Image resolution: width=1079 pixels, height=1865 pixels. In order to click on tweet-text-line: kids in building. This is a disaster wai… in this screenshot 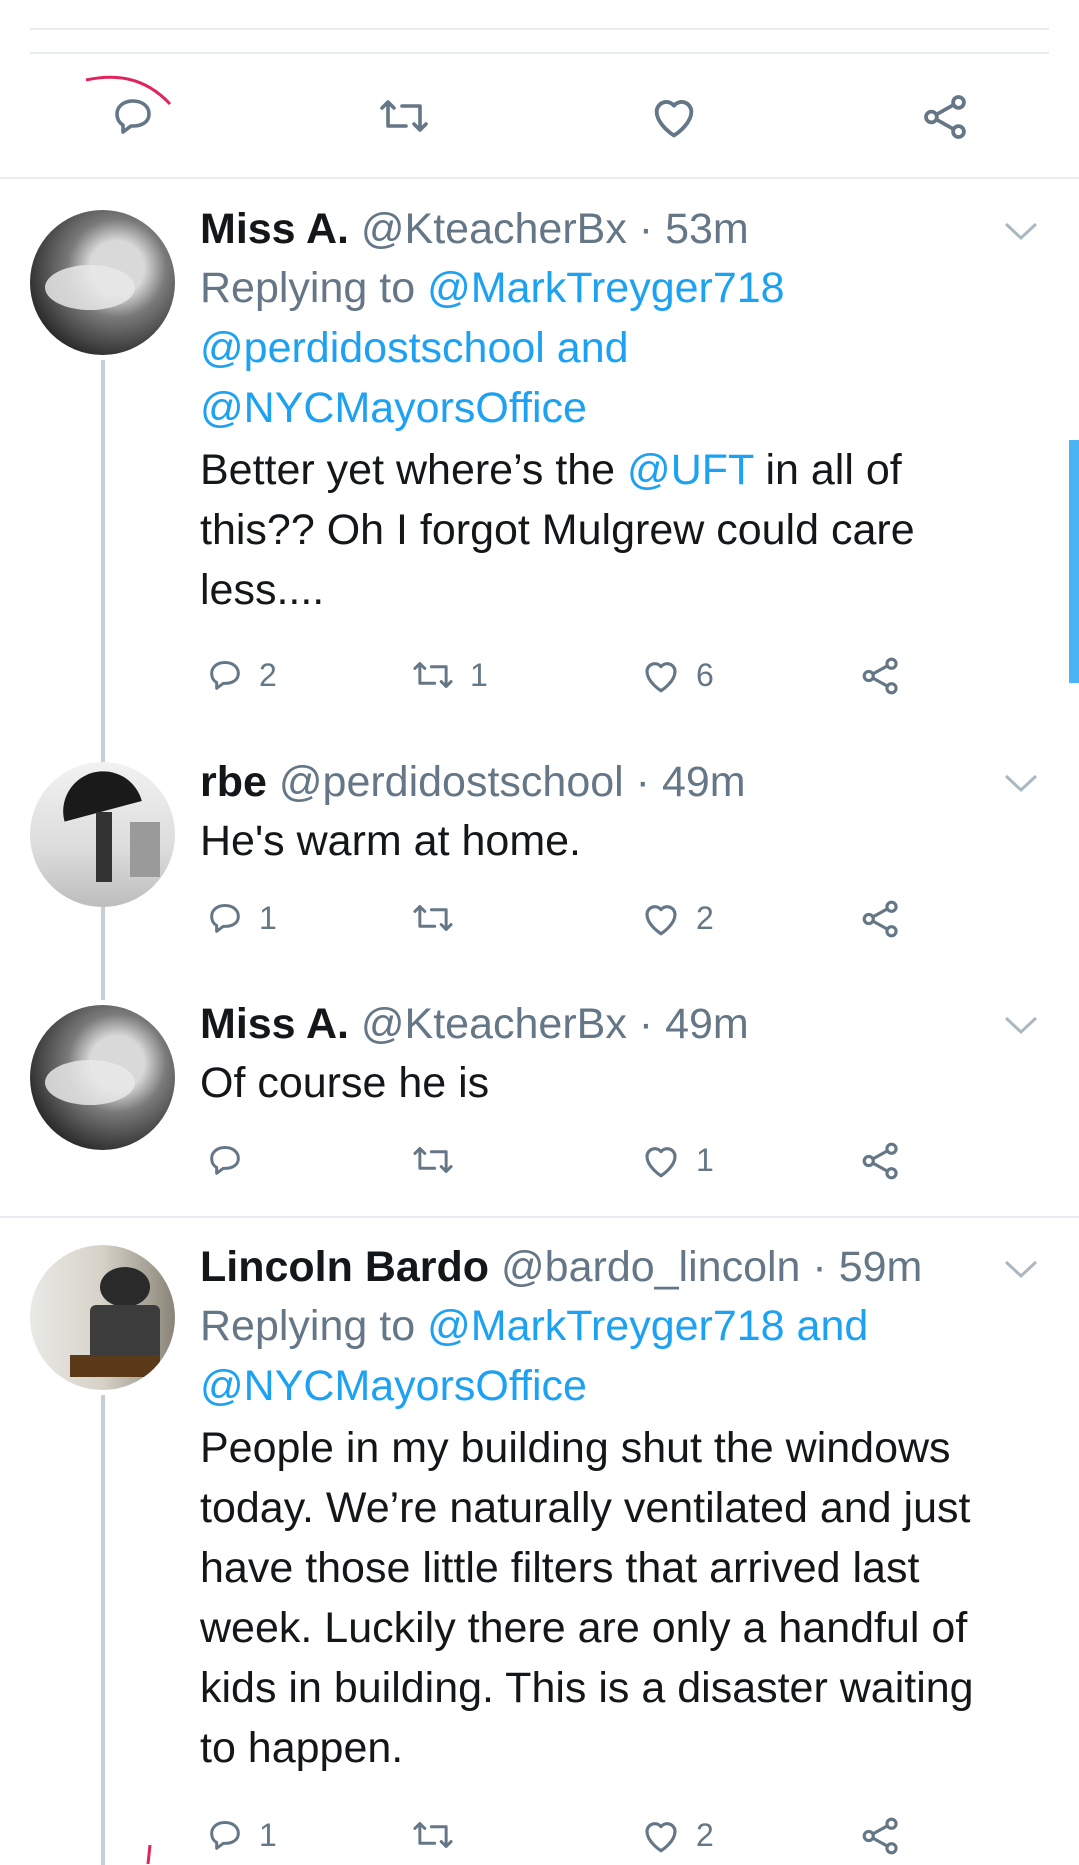, I will do `click(587, 1688)`.